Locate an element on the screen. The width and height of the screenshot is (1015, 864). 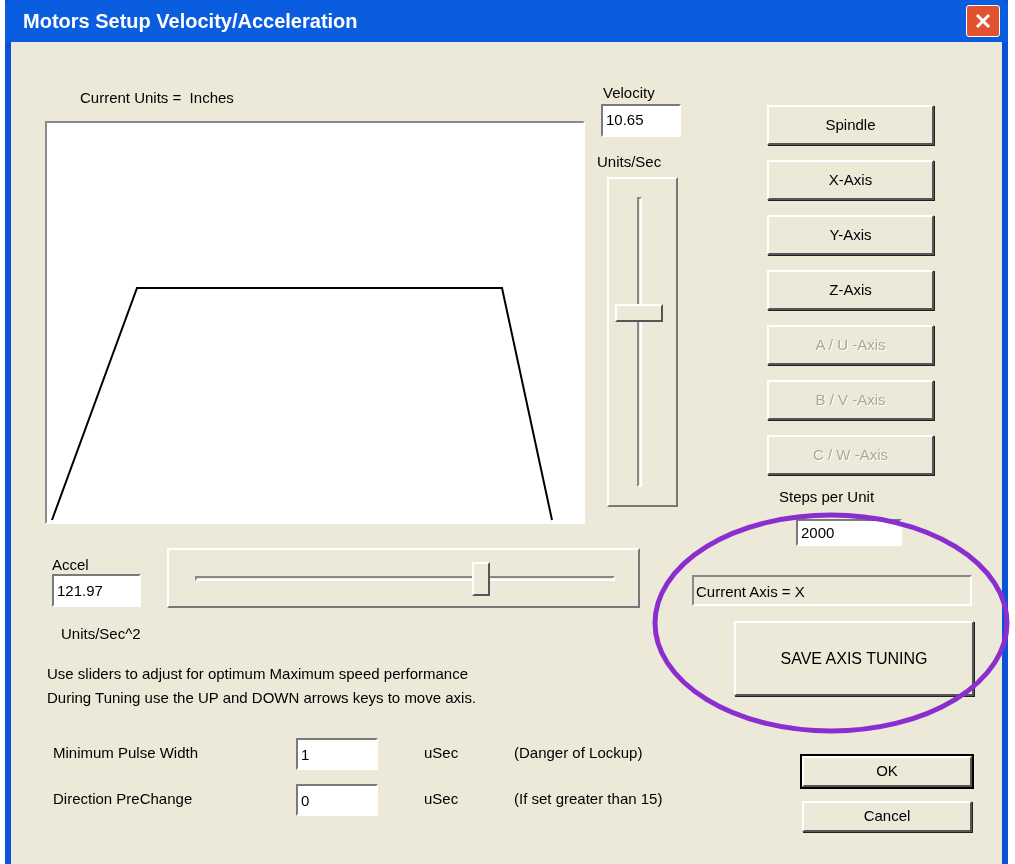
save-axis-tuning-button: SAVE AXIS TUNING is located at coordinates (854, 658).